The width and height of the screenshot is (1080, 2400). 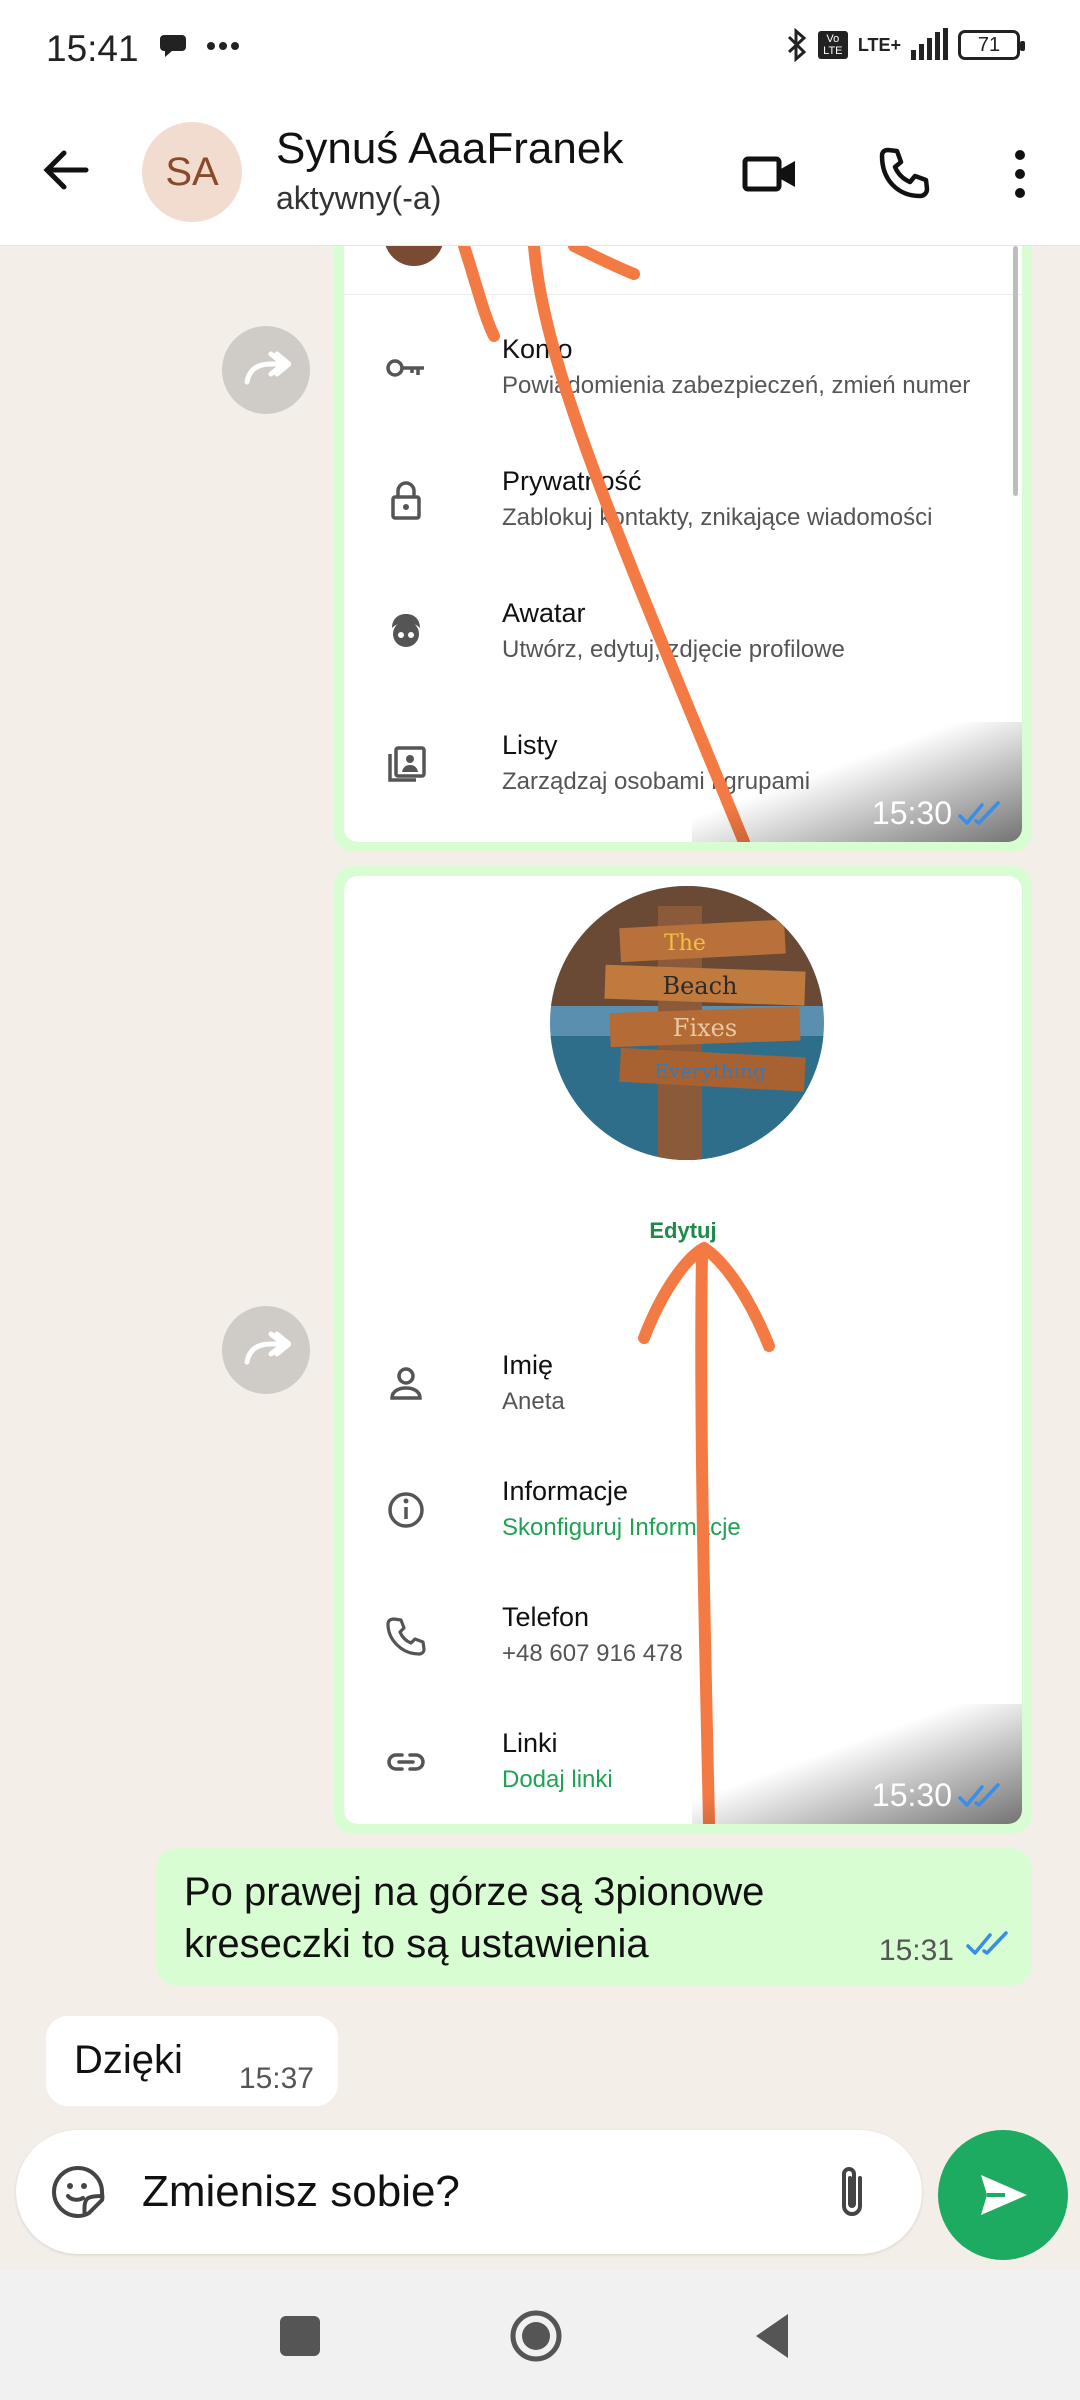 I want to click on link-icon, so click(x=406, y=1762).